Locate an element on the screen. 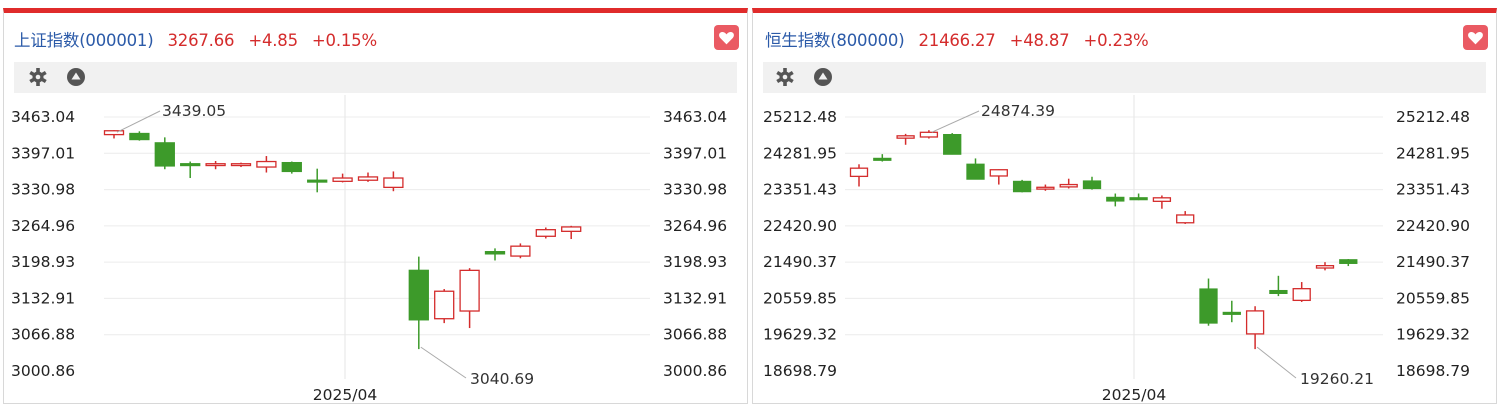  last-price: 3267.66 is located at coordinates (201, 40).